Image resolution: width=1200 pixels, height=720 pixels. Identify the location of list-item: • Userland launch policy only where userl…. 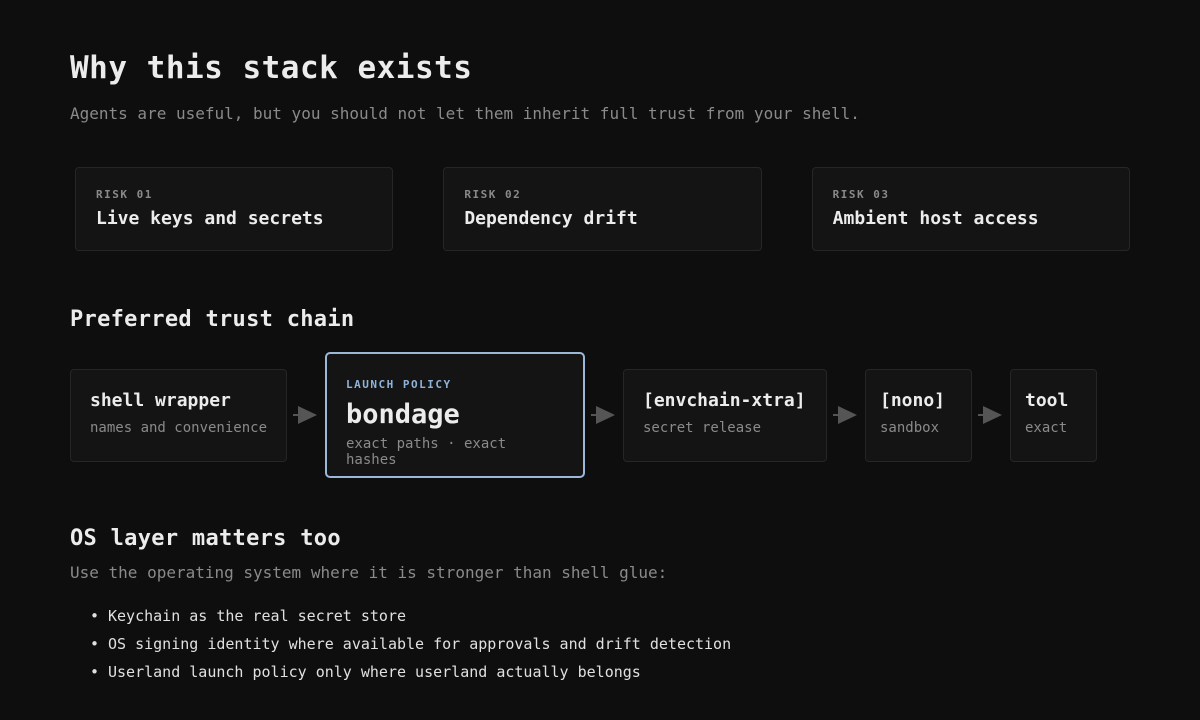
(610, 672).